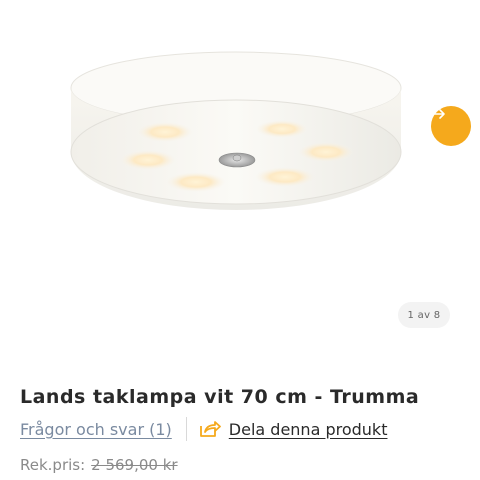  I want to click on price-row: Rek.pris: 2 569,00 kr, so click(99, 465).